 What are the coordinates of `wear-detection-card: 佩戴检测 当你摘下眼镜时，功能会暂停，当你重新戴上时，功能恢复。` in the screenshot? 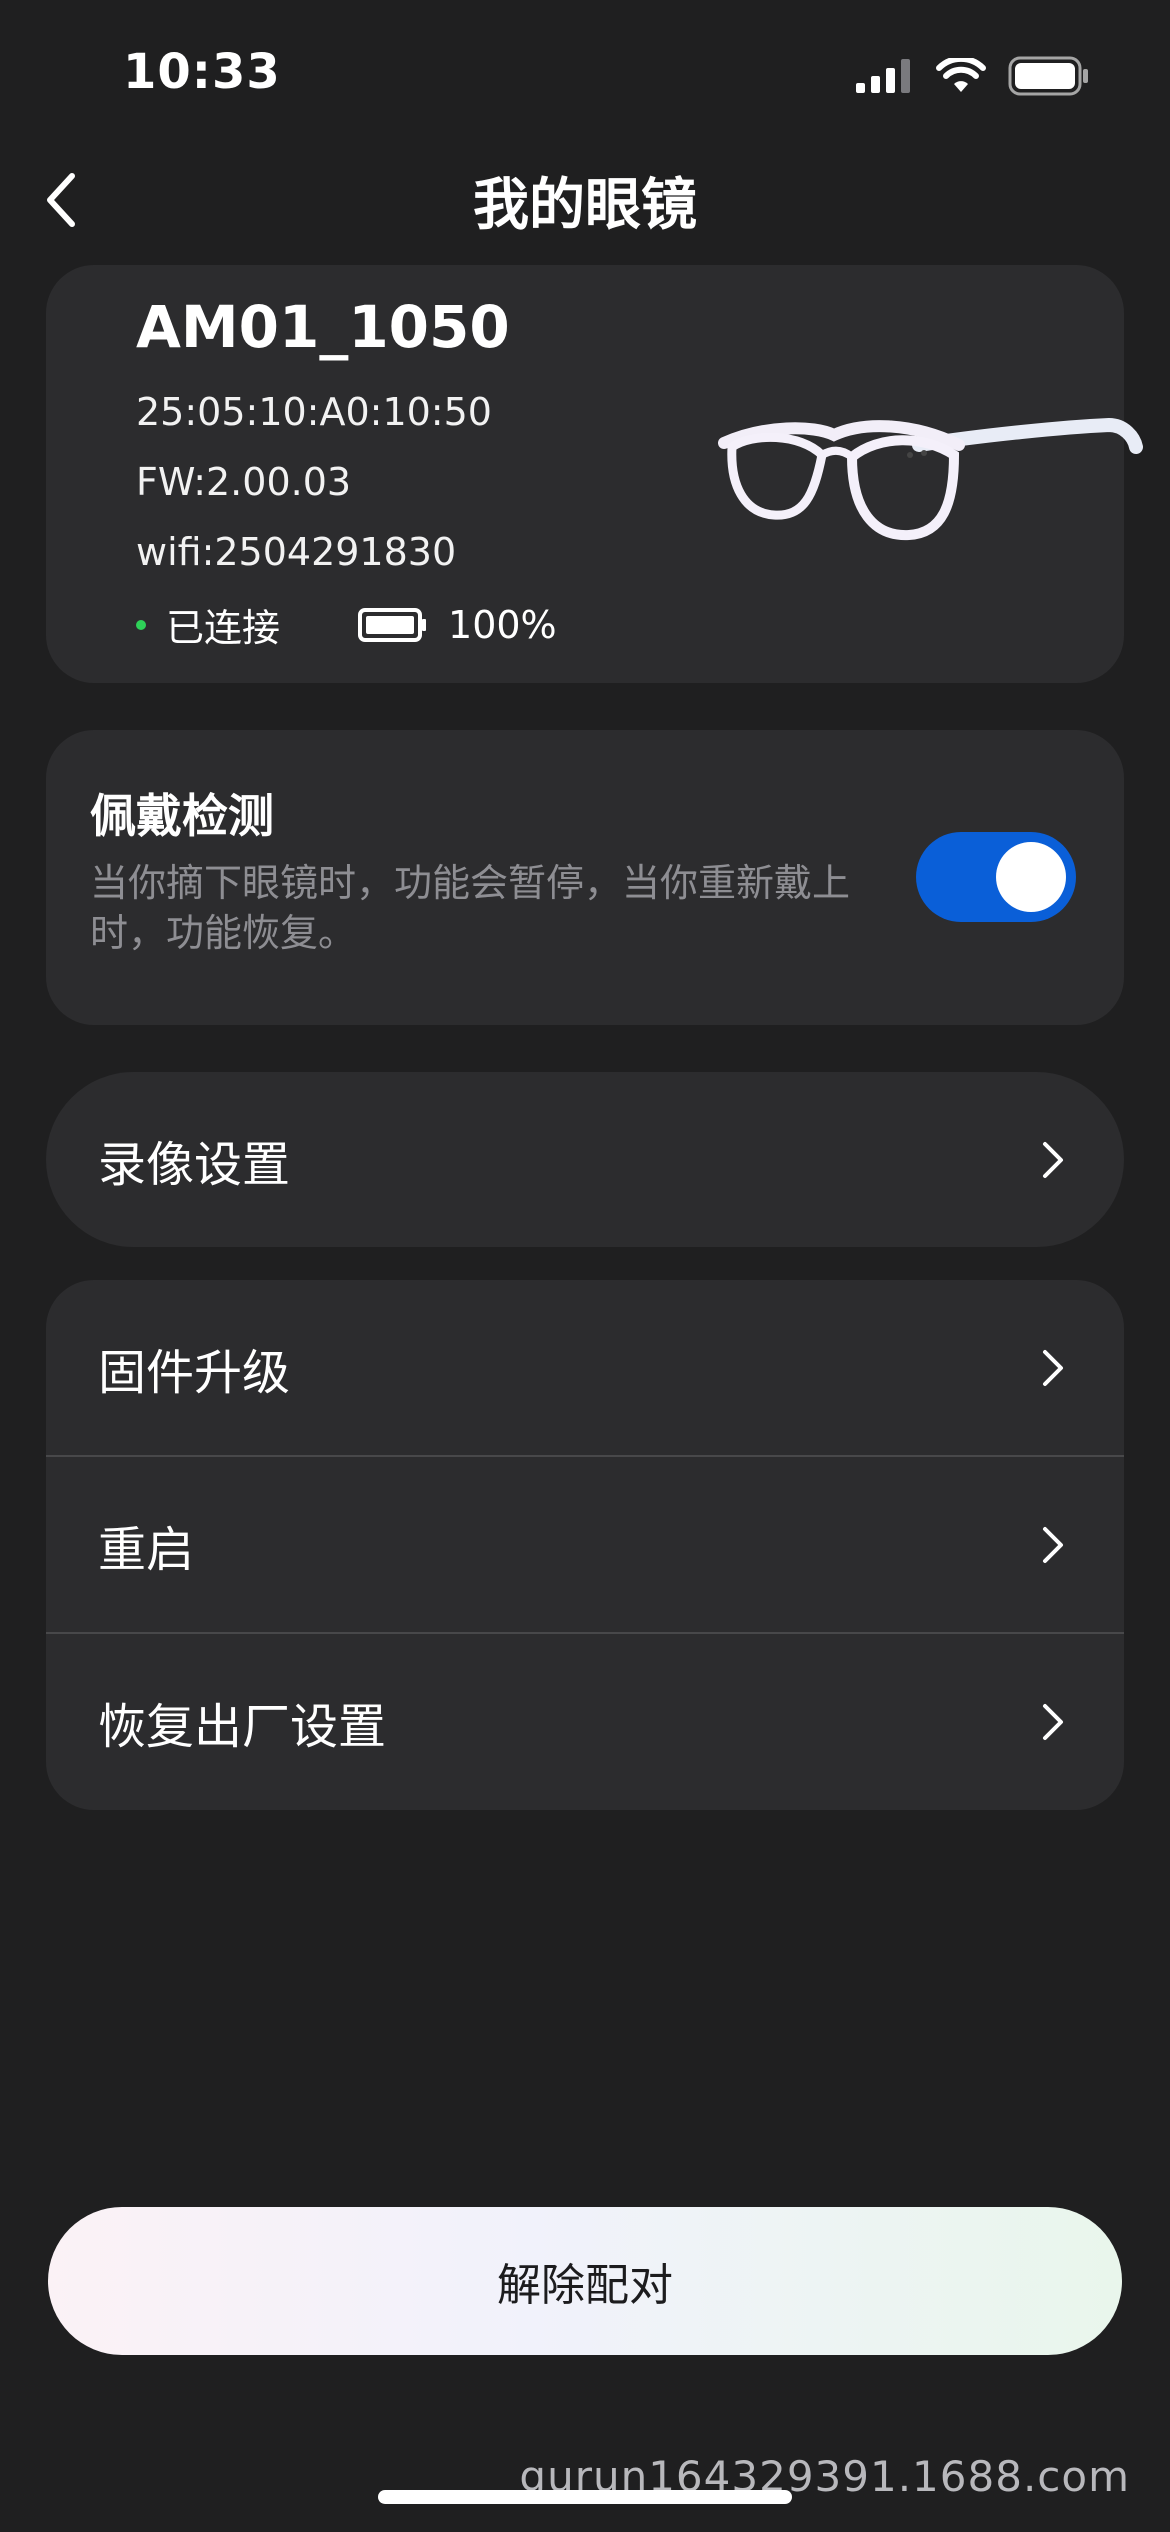 It's located at (585, 877).